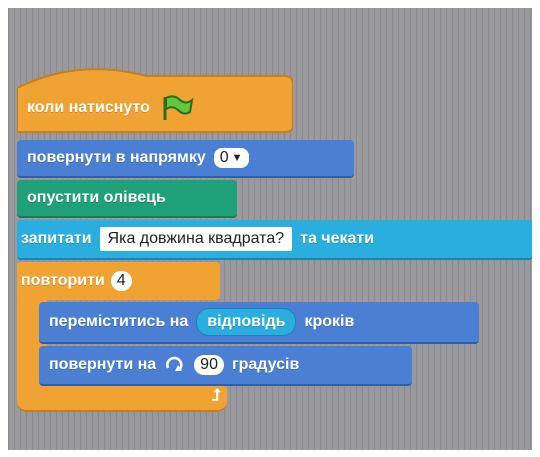  I want to click on ask-and-wait-block: запитати Яка довжина квадрата? та чекати, so click(274, 240).